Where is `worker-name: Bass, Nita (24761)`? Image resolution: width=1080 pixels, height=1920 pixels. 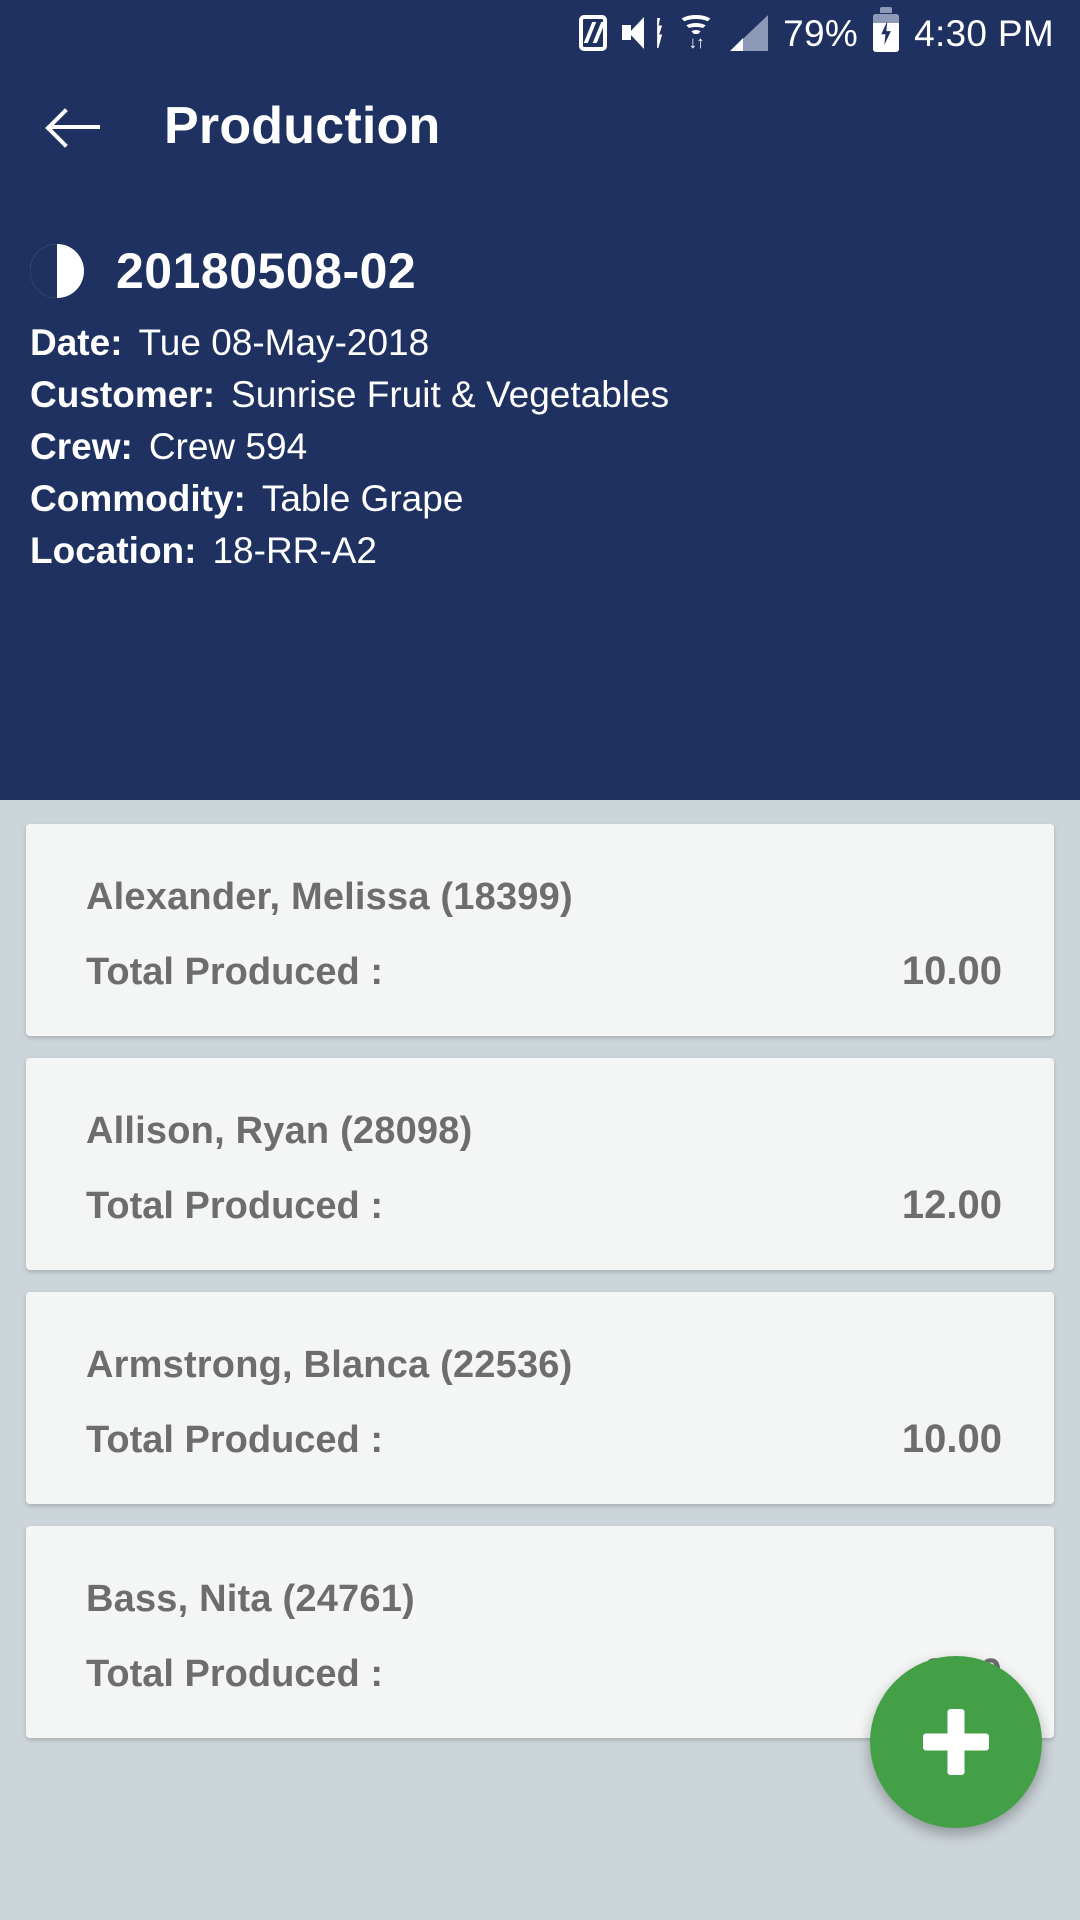
worker-name: Bass, Nita (24761) is located at coordinates (250, 1599).